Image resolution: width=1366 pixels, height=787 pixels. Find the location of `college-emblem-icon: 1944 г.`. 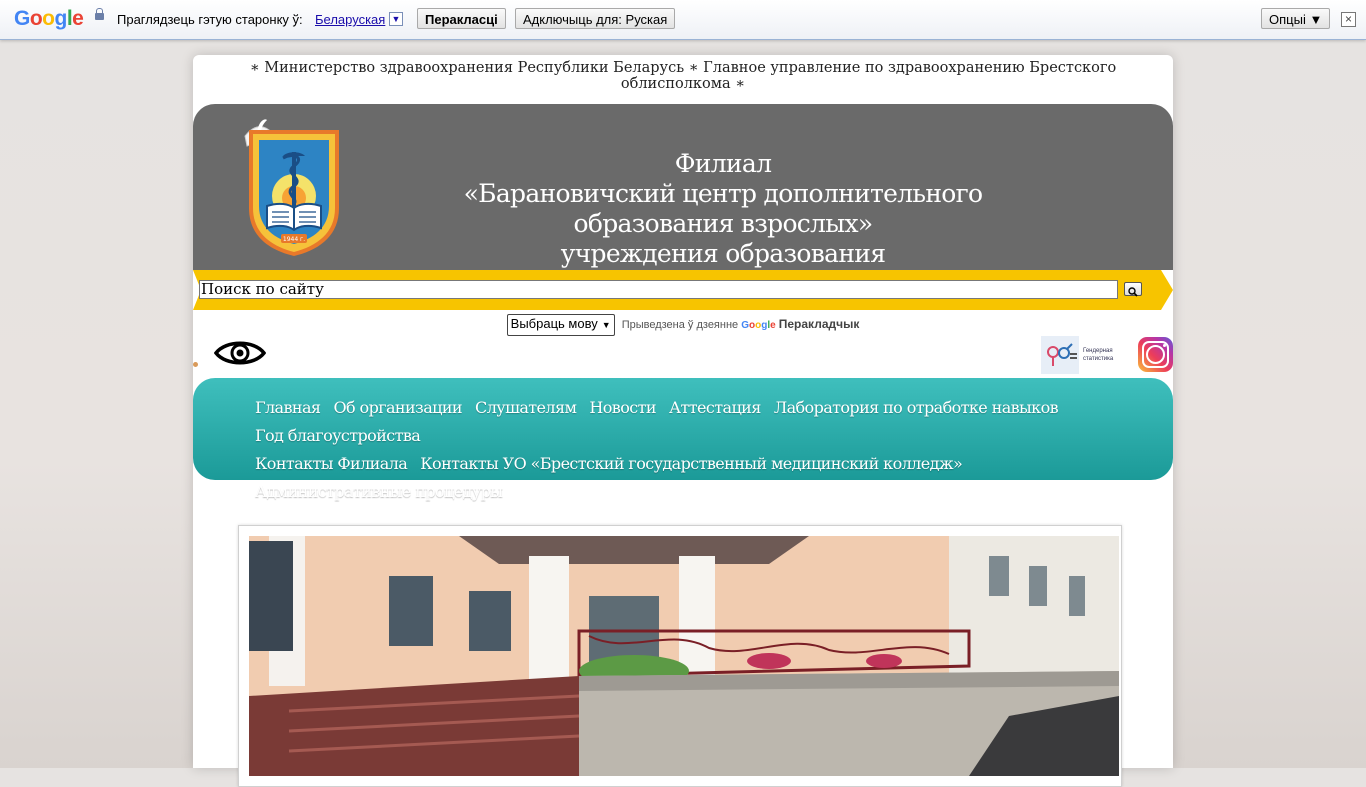

college-emblem-icon: 1944 г. is located at coordinates (291, 187).